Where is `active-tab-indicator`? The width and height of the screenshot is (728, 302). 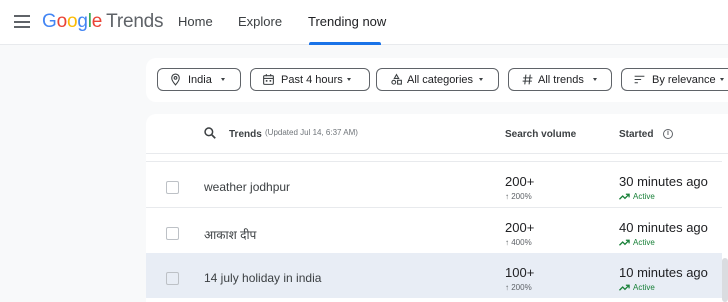 active-tab-indicator is located at coordinates (345, 43).